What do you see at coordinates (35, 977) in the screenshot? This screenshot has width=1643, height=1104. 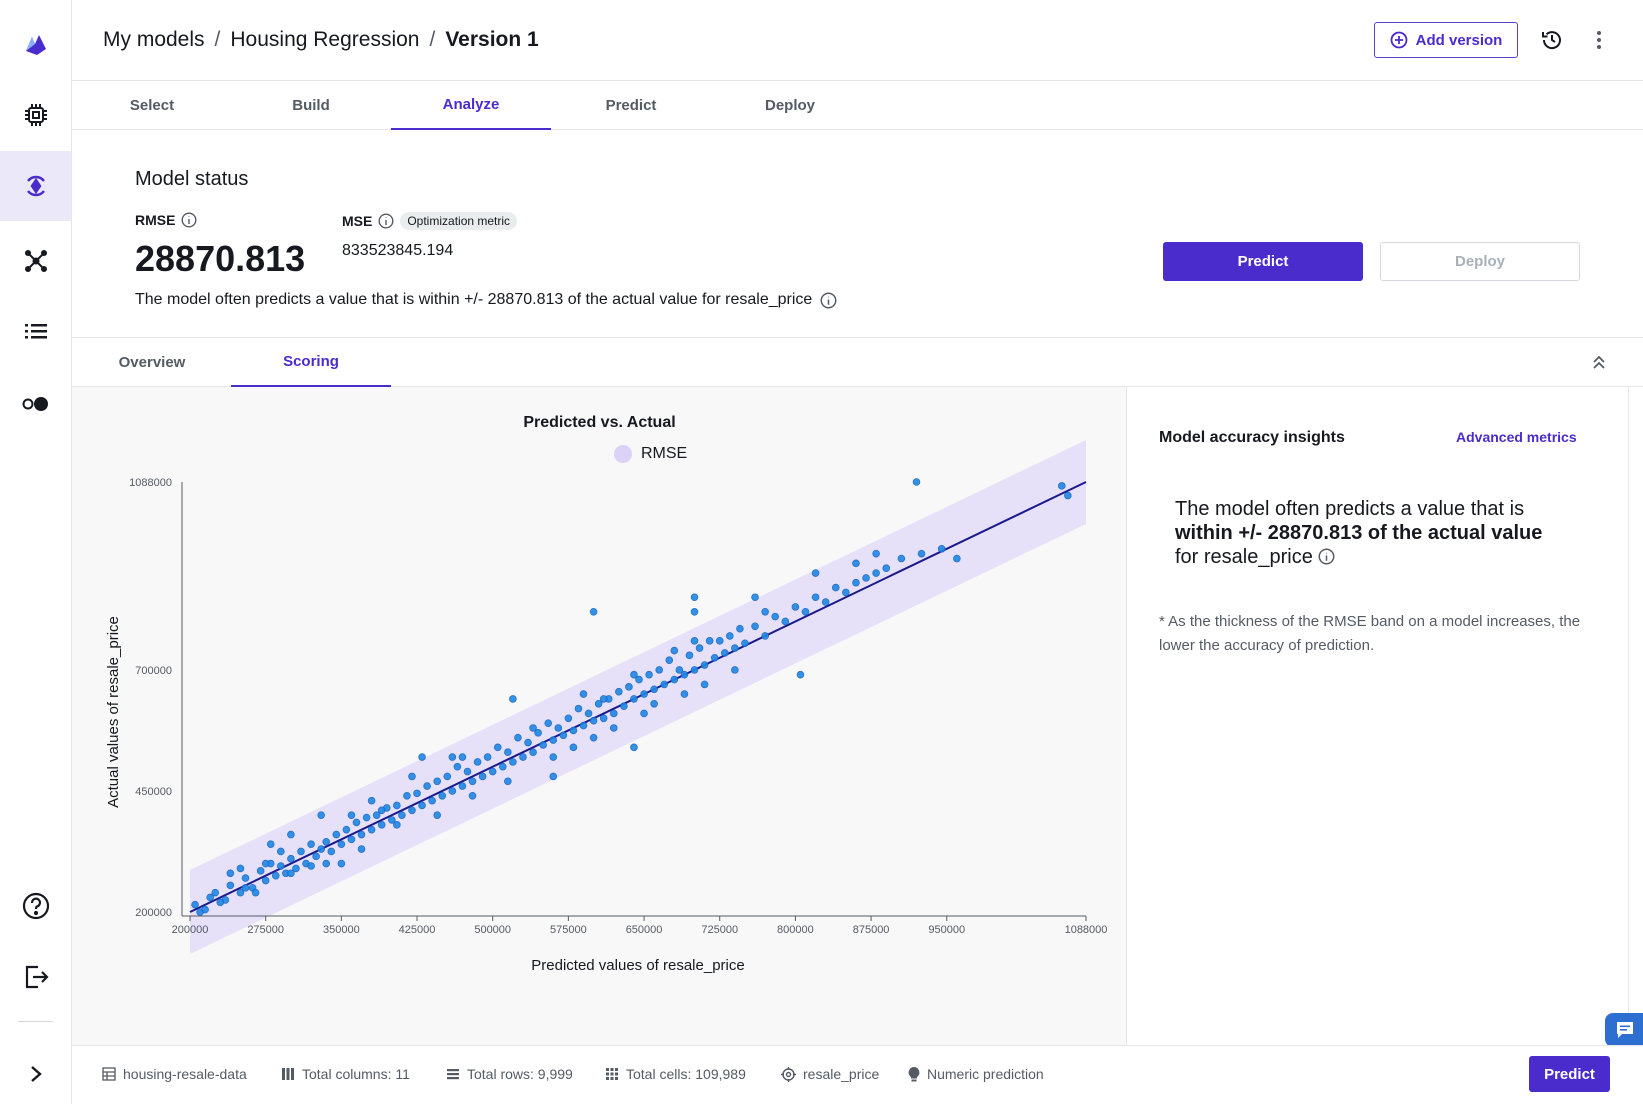 I see `sign-out-icon` at bounding box center [35, 977].